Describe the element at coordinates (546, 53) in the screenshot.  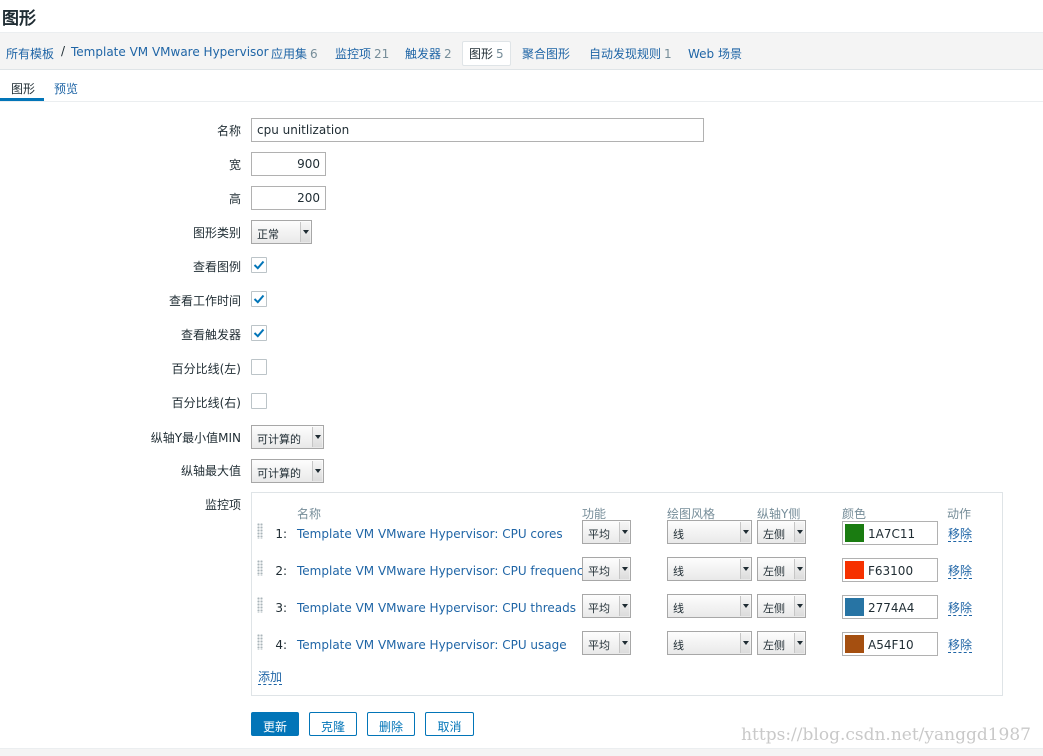
I see `nav-screens: 聚合图形` at that location.